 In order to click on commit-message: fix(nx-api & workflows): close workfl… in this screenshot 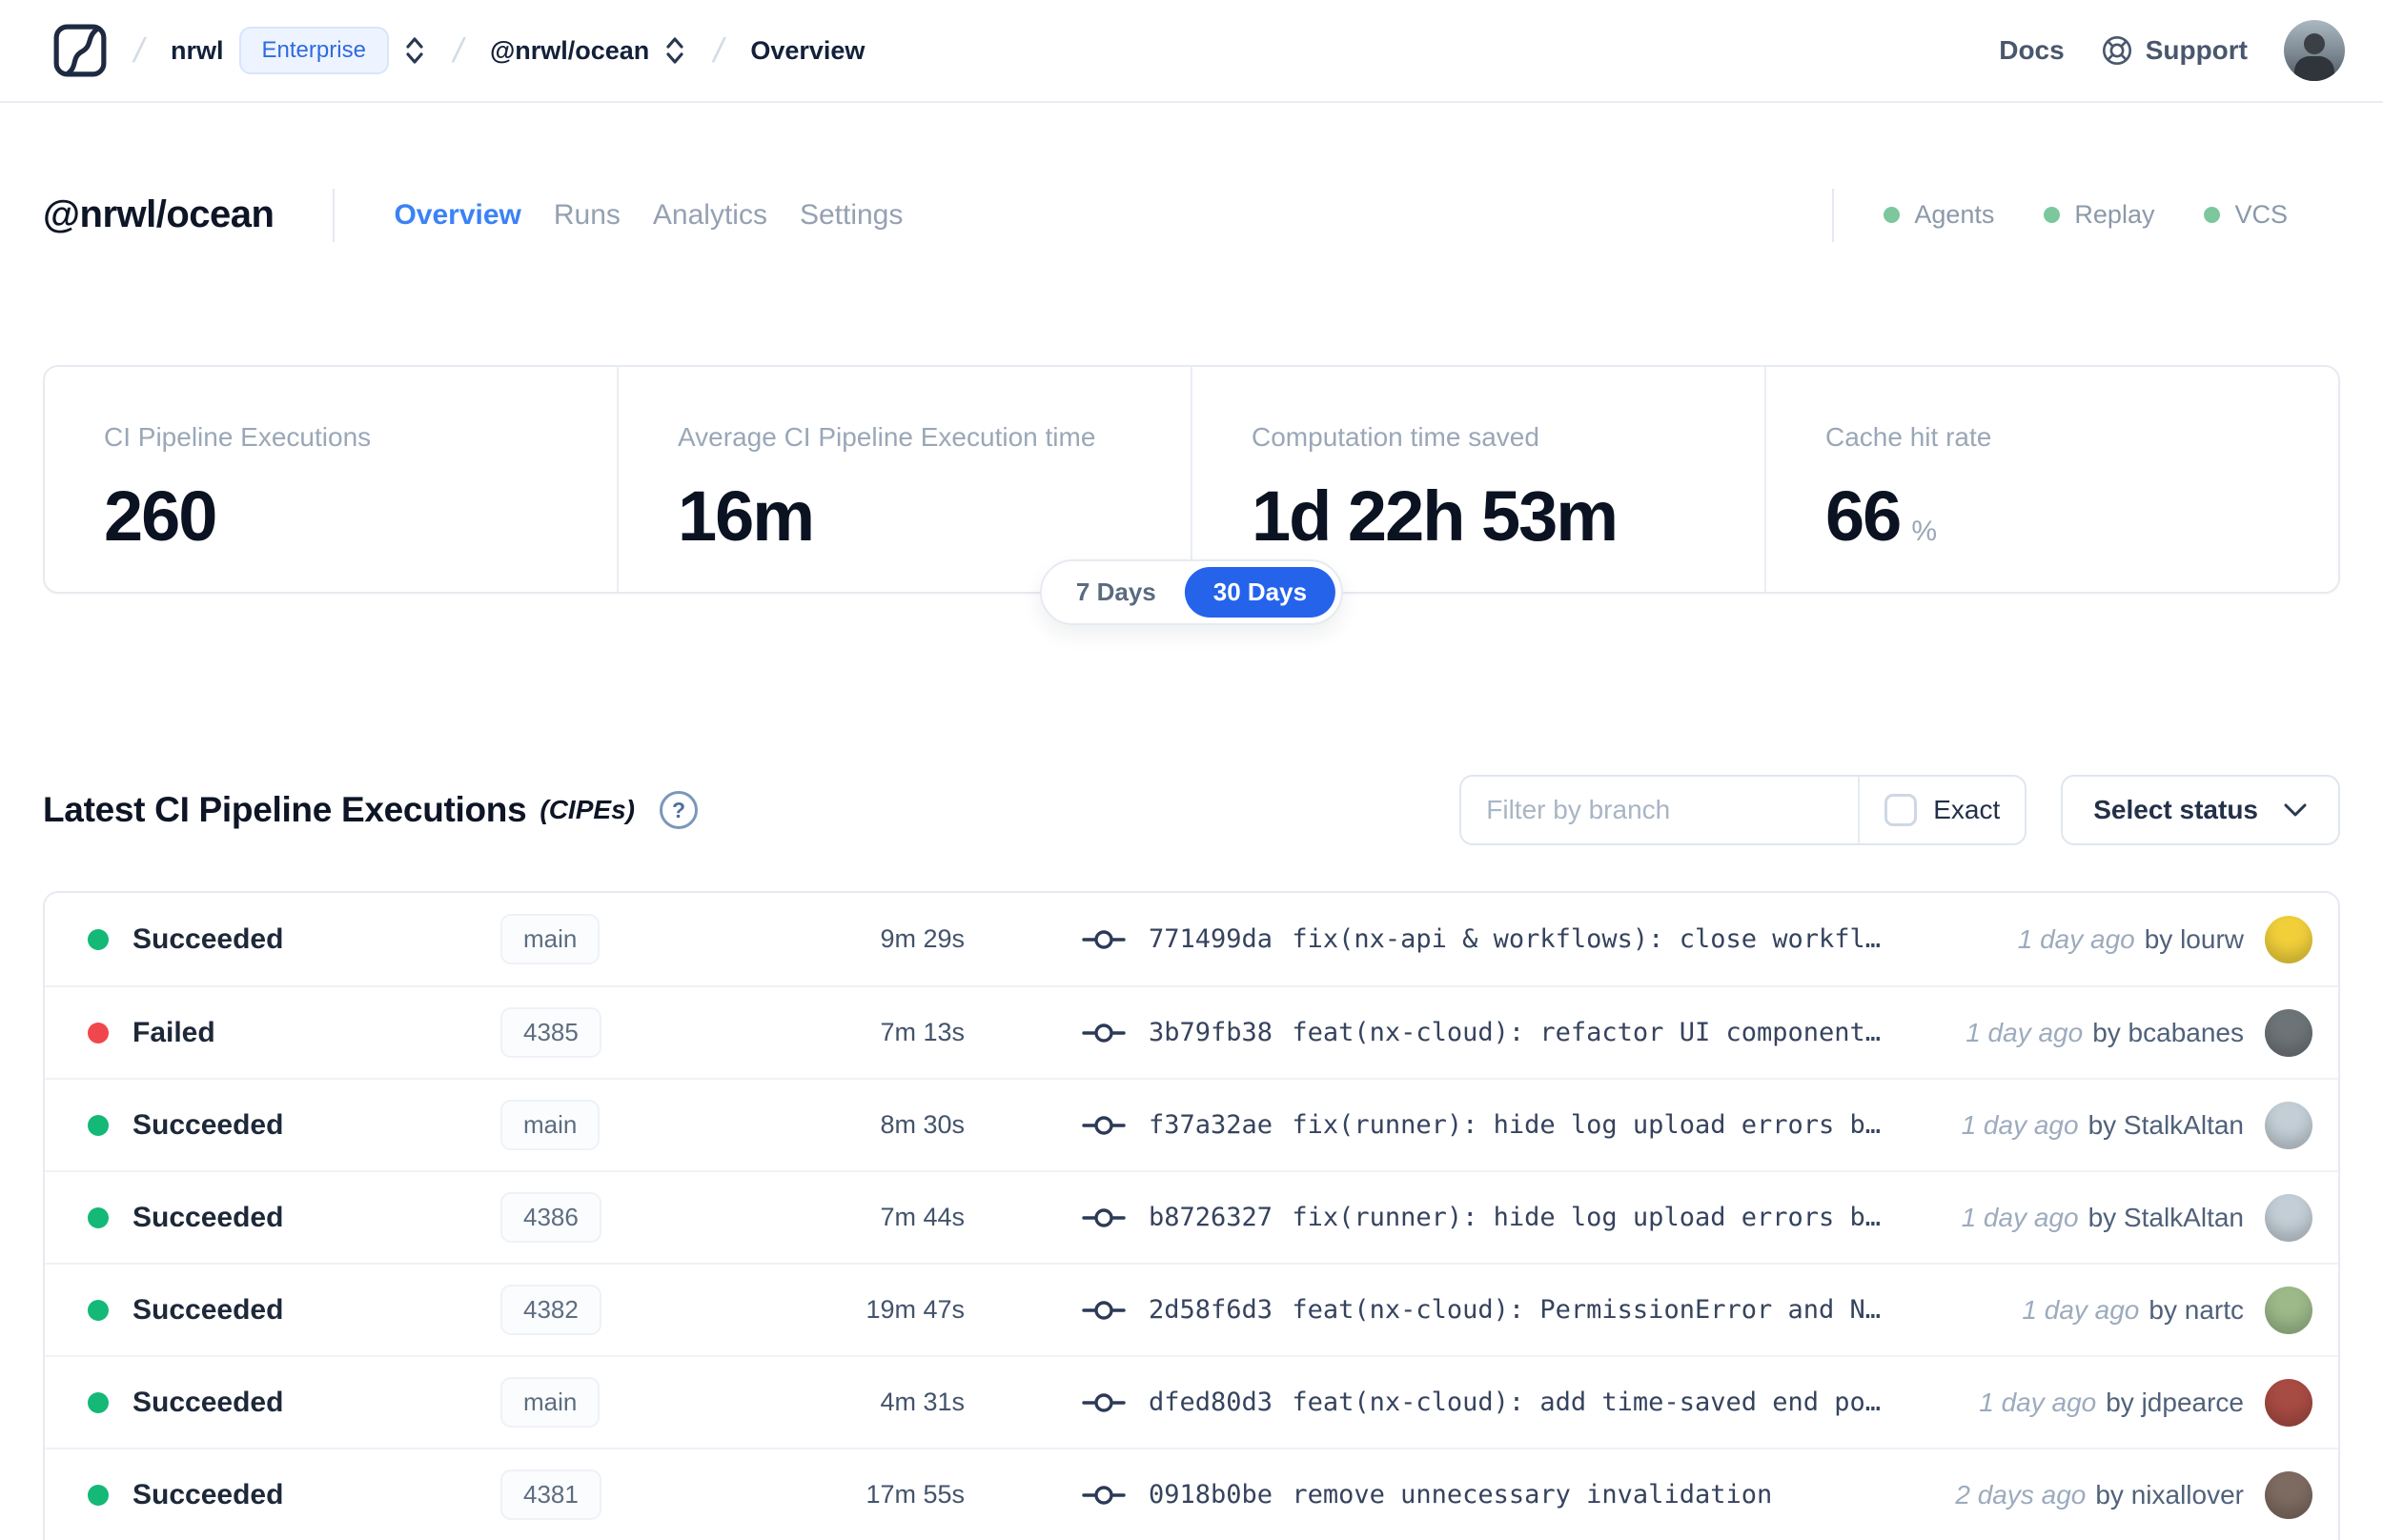, I will do `click(1587, 939)`.